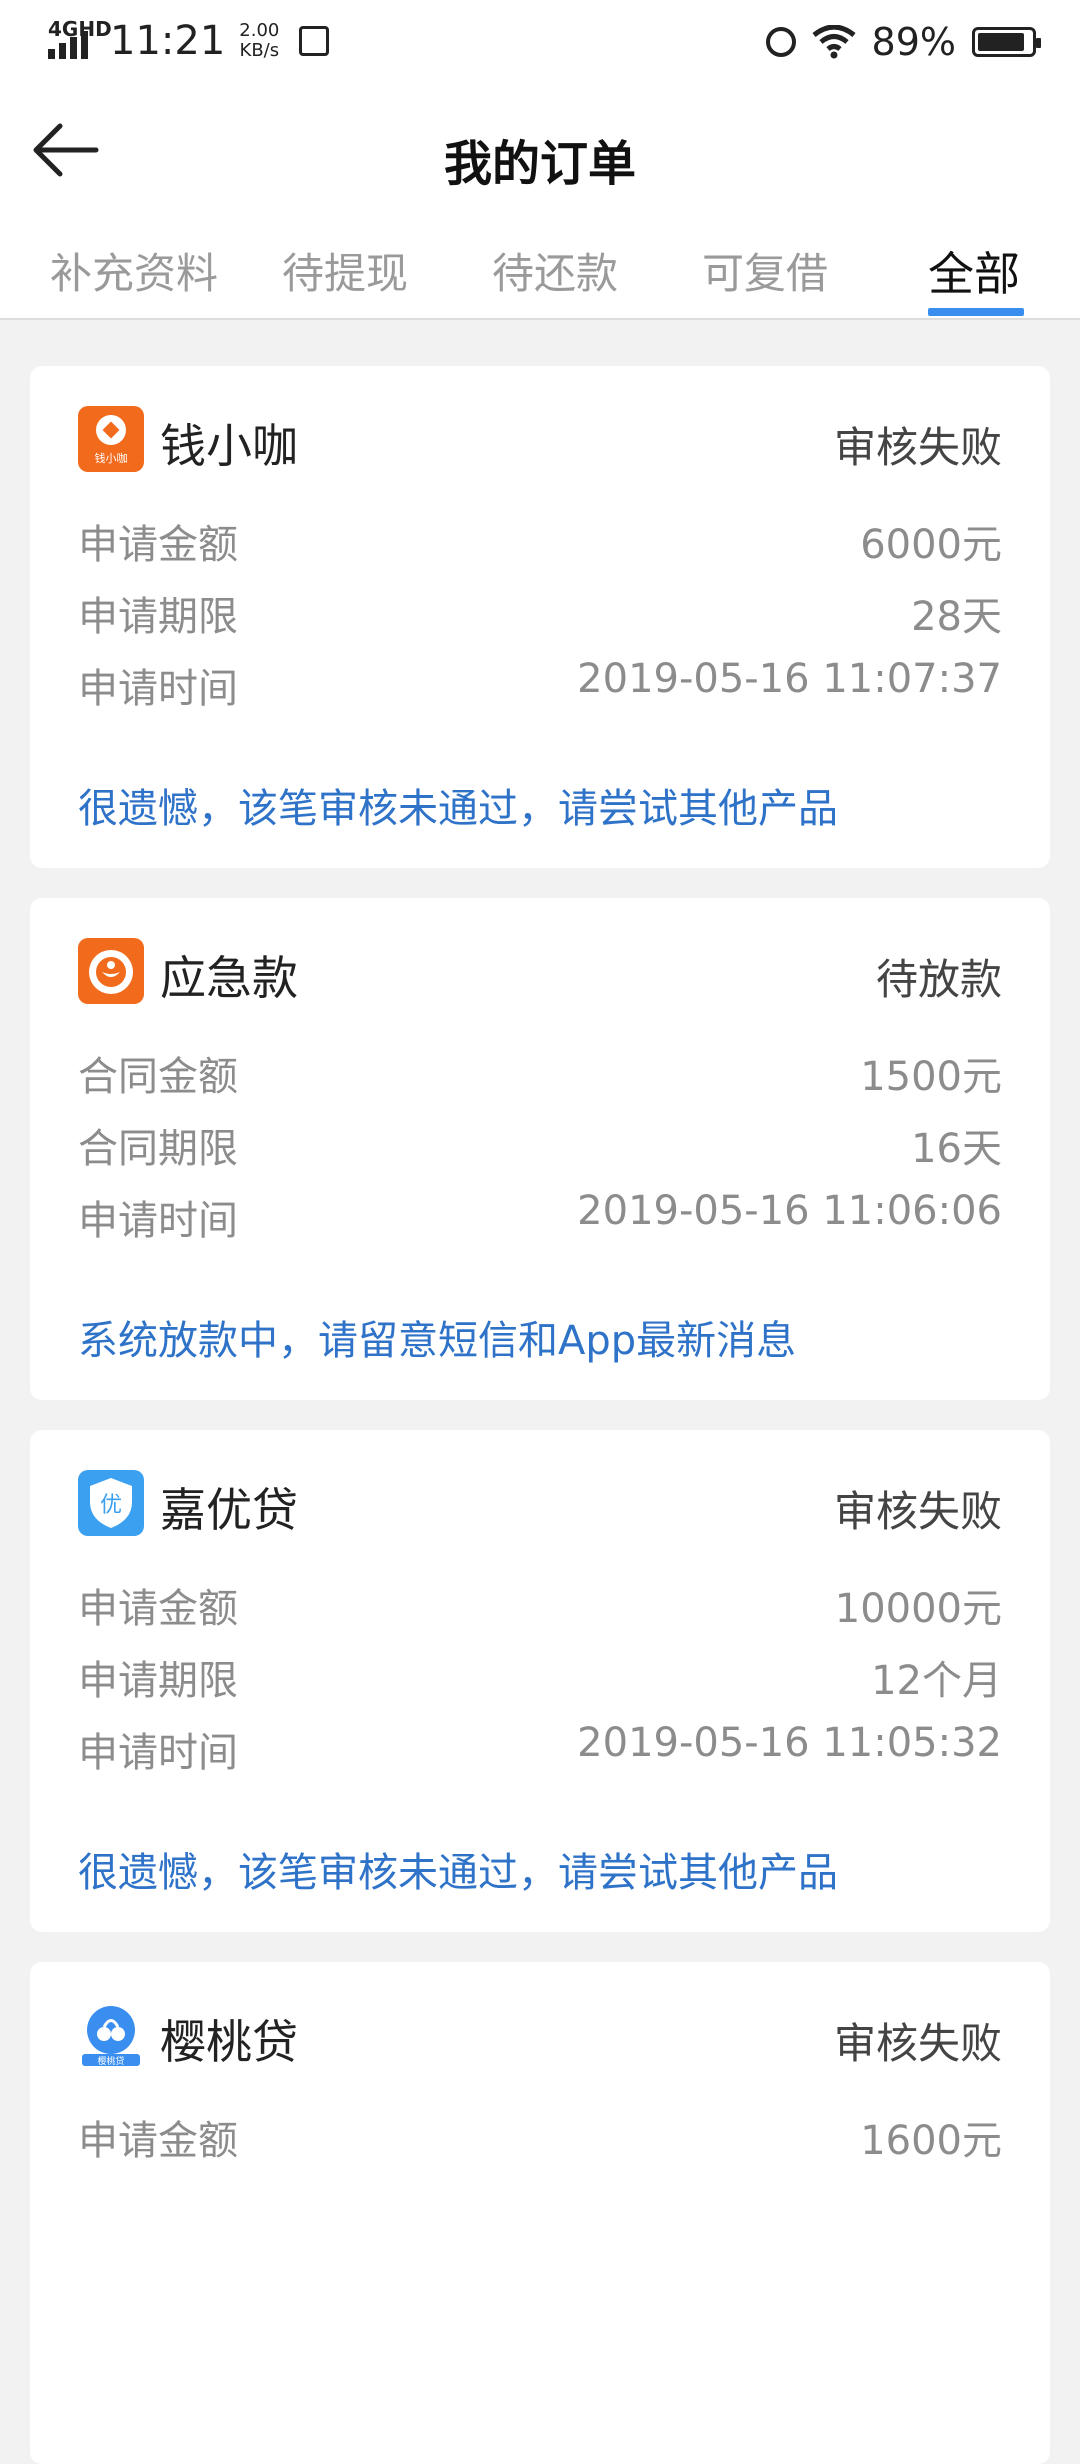  Describe the element at coordinates (833, 42) in the screenshot. I see `wifi-icon` at that location.